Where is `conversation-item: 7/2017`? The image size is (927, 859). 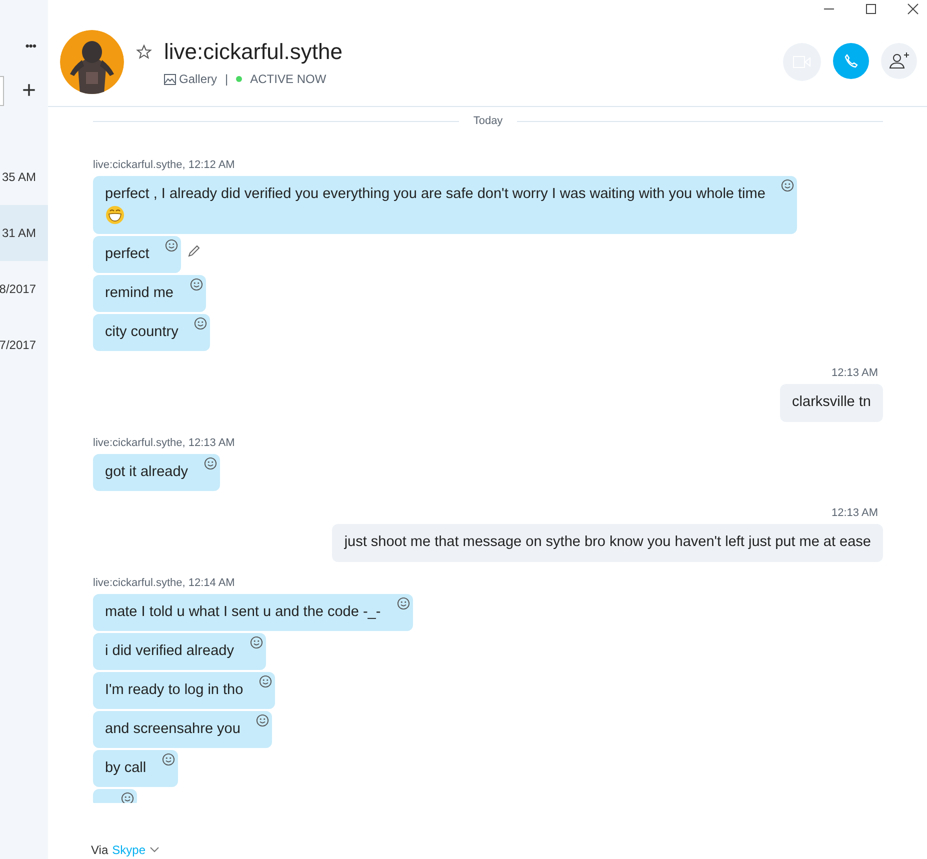
conversation-item: 7/2017 is located at coordinates (24, 345).